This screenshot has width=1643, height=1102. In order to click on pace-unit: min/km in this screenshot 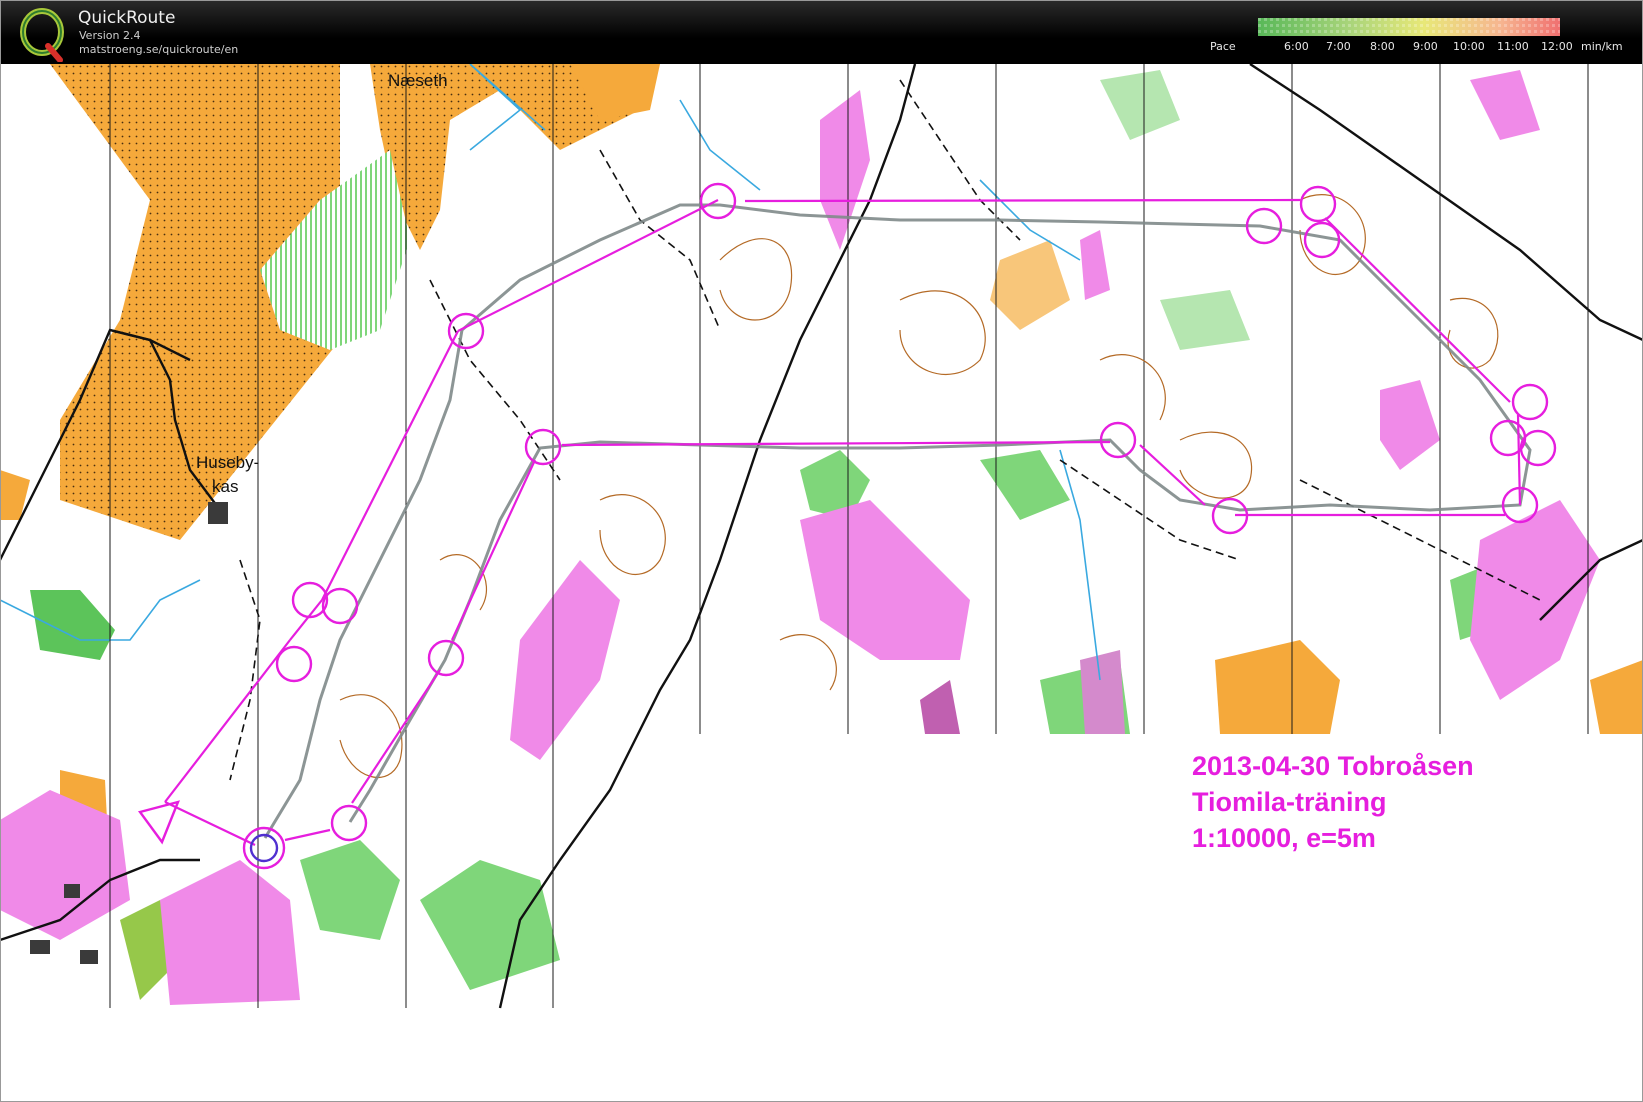, I will do `click(1602, 46)`.